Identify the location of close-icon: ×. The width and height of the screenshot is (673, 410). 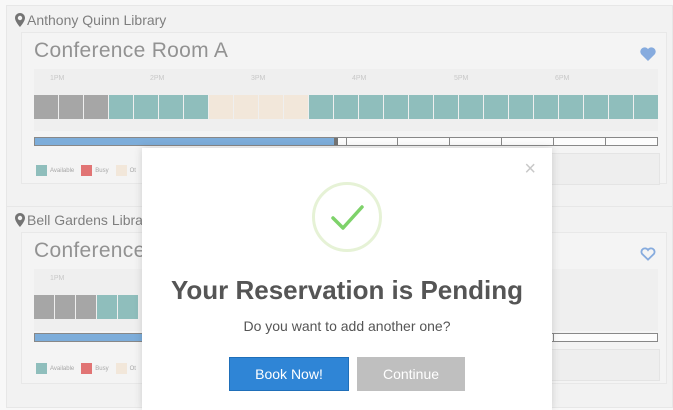
(530, 169).